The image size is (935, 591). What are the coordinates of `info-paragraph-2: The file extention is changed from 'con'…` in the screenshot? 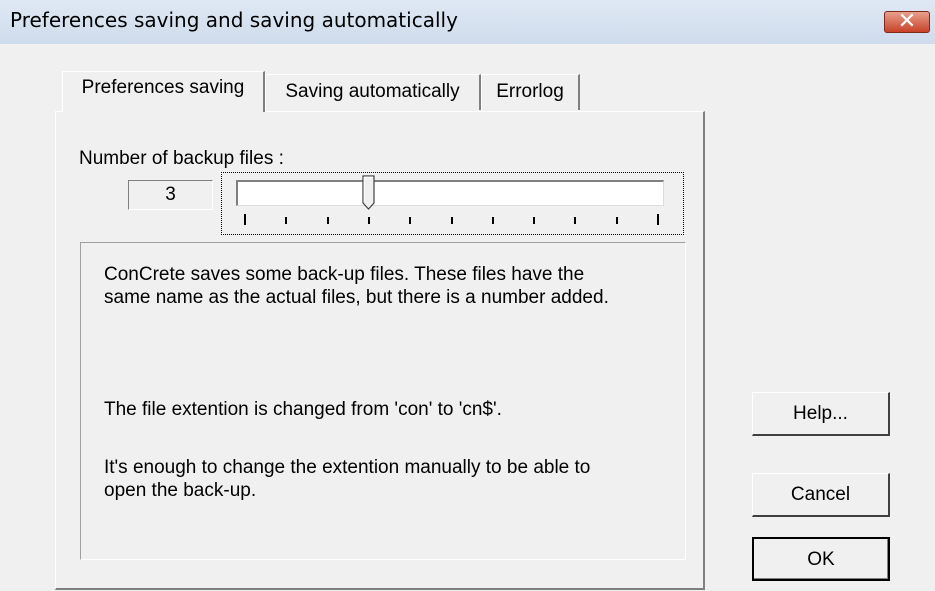 It's located at (303, 409).